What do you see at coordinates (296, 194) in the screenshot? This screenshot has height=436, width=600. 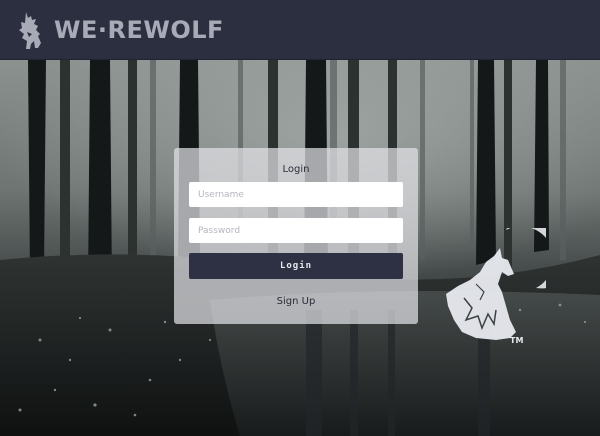 I see `username-input` at bounding box center [296, 194].